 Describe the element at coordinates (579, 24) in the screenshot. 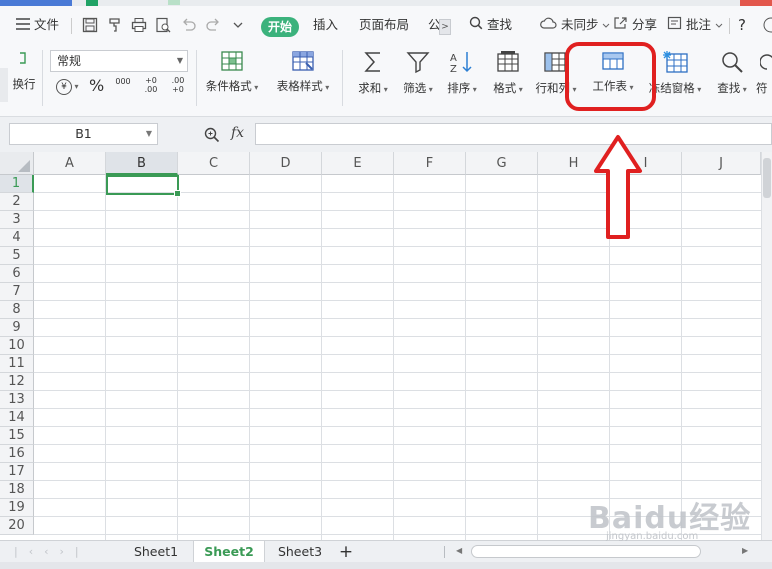

I see `sync-label: 未同步` at that location.